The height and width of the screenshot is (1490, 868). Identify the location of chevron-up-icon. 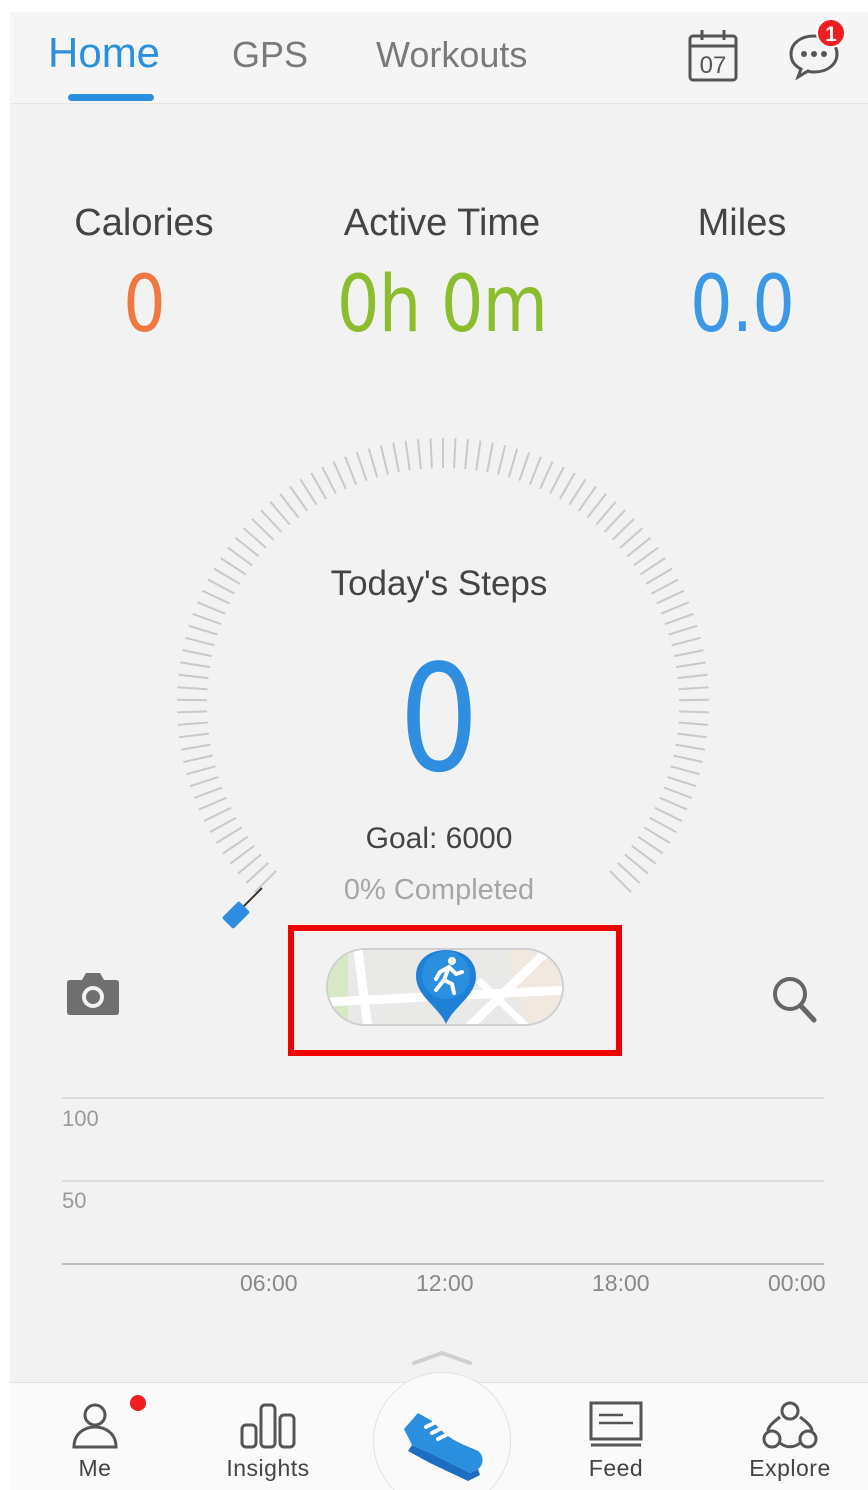
(442, 1357).